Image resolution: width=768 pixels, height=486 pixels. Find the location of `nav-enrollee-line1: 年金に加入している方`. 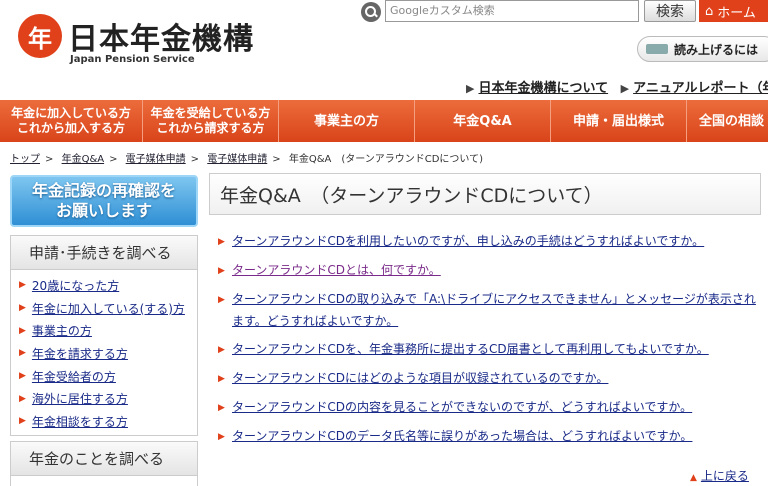

nav-enrollee-line1: 年金に加入している方 is located at coordinates (71, 113).